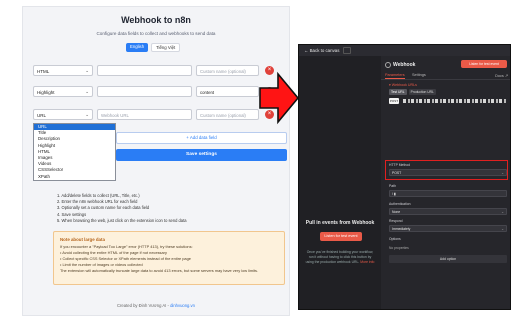 This screenshot has width=512, height=320. What do you see at coordinates (445, 79) in the screenshot?
I see `tab-divider` at bounding box center [445, 79].